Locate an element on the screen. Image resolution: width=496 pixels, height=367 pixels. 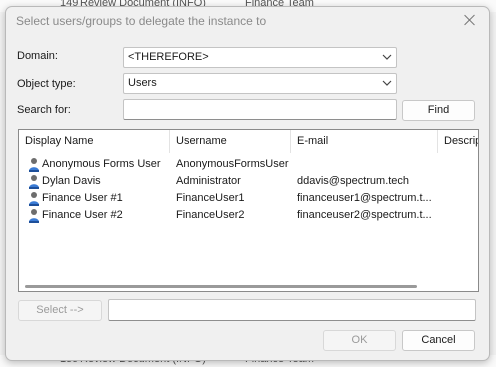
close-icon is located at coordinates (470, 20).